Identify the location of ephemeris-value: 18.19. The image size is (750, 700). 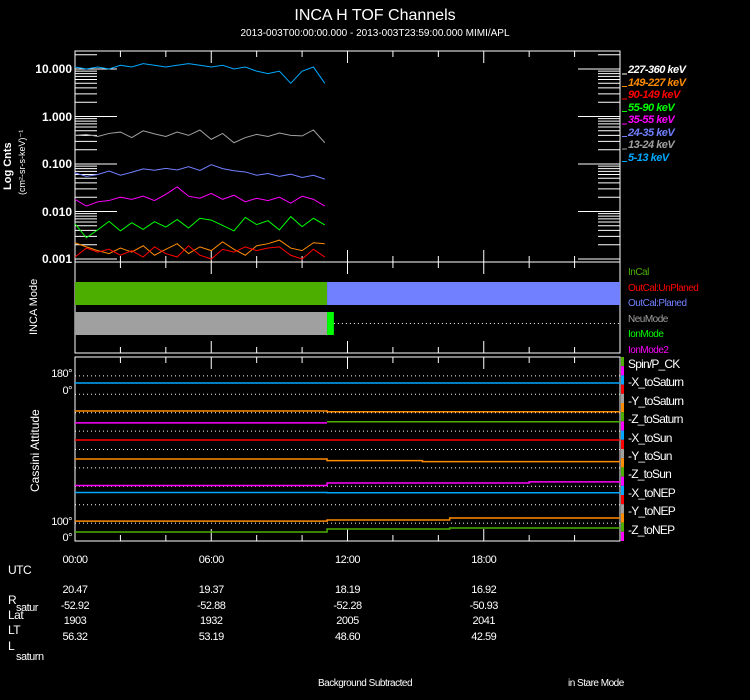
(347, 590).